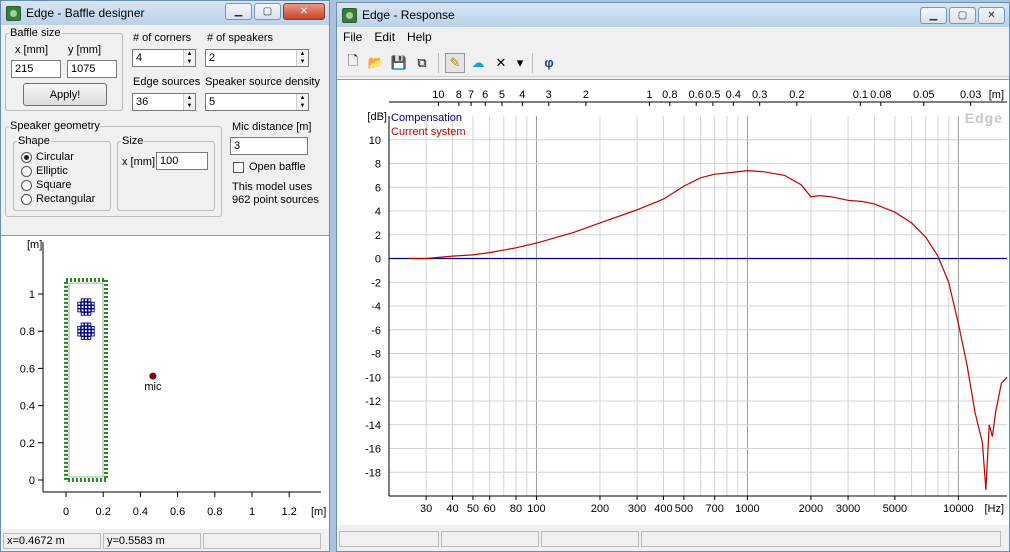 The width and height of the screenshot is (1010, 552). Describe the element at coordinates (353, 63) in the screenshot. I see `new-file-icon: 🗋` at that location.